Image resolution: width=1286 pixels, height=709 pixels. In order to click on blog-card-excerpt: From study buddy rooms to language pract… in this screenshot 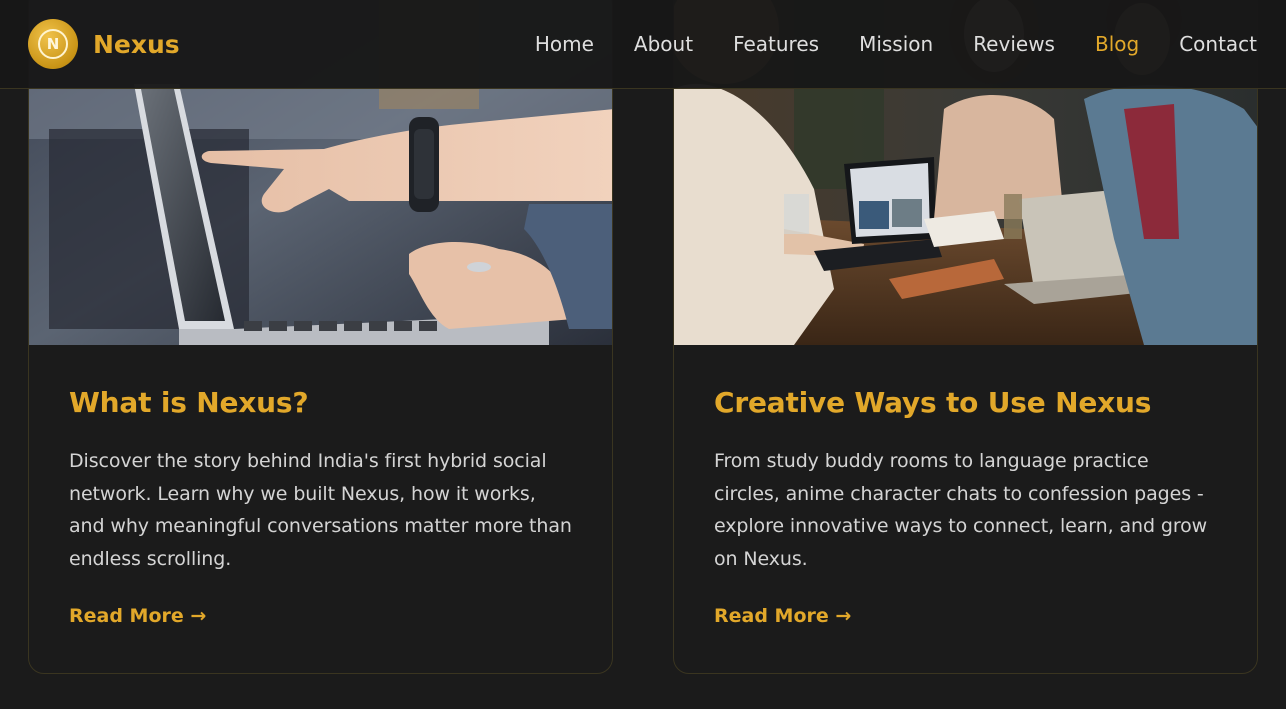, I will do `click(961, 510)`.